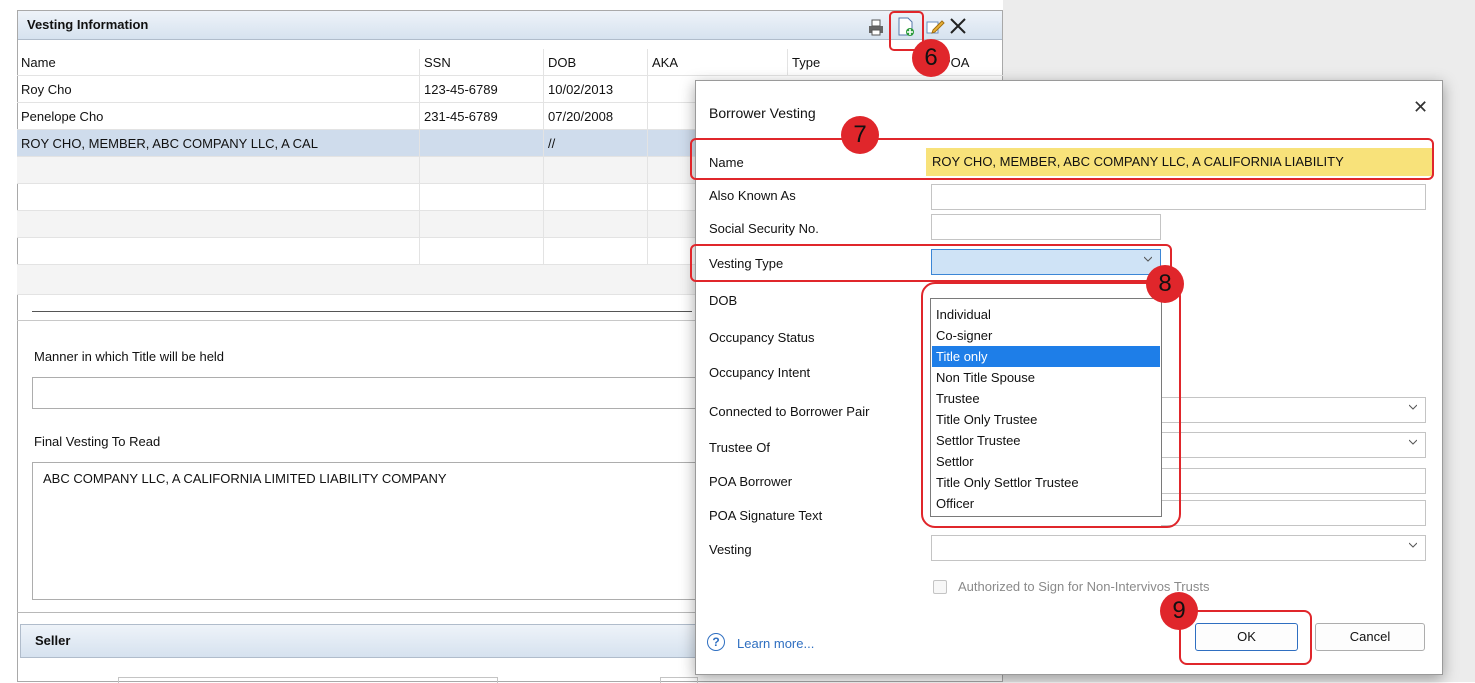 Image resolution: width=1475 pixels, height=683 pixels. I want to click on aka-label: Also Known As, so click(752, 195).